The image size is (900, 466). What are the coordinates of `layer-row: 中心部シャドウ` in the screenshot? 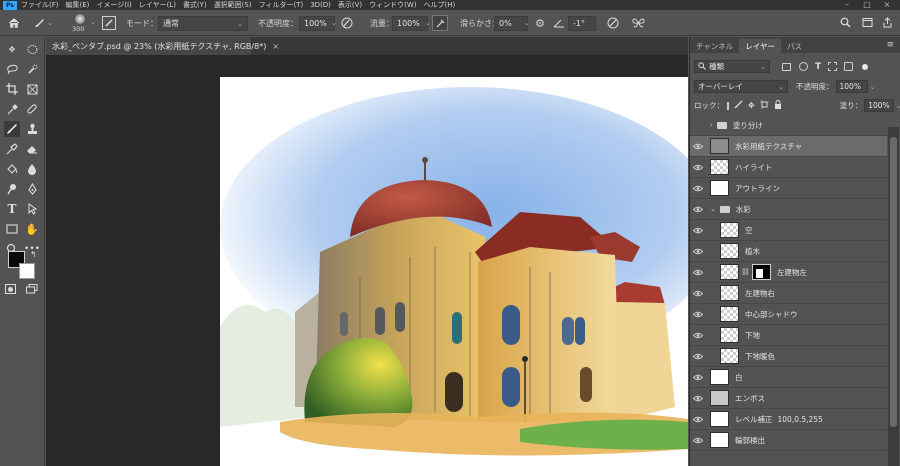 It's located at (788, 314).